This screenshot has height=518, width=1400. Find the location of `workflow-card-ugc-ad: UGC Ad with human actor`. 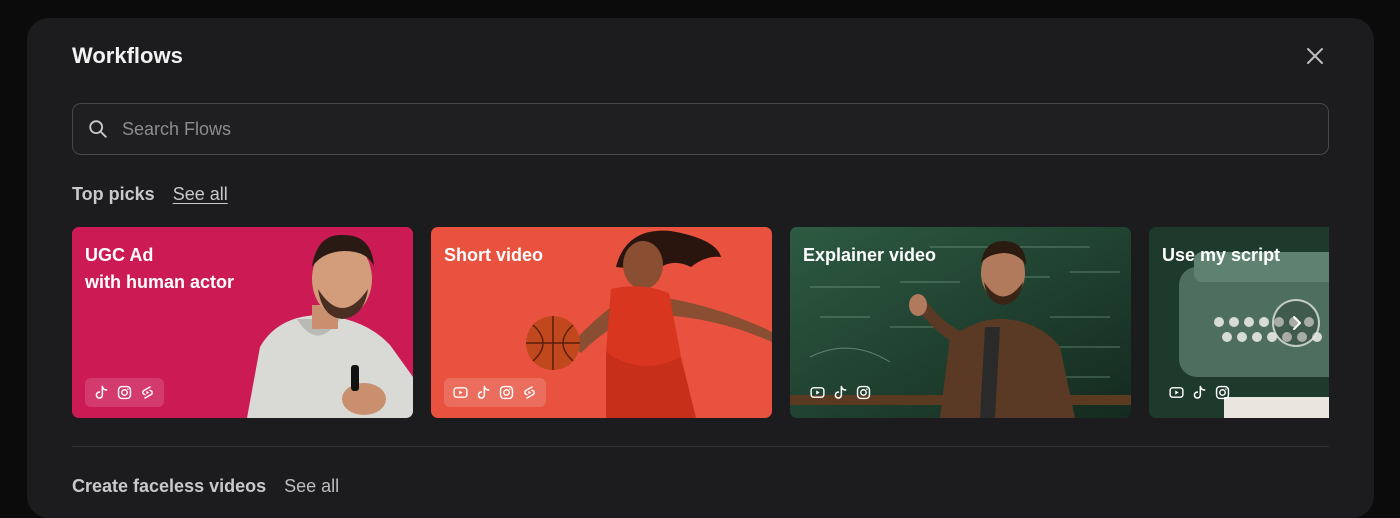

workflow-card-ugc-ad: UGC Ad with human actor is located at coordinates (242, 322).